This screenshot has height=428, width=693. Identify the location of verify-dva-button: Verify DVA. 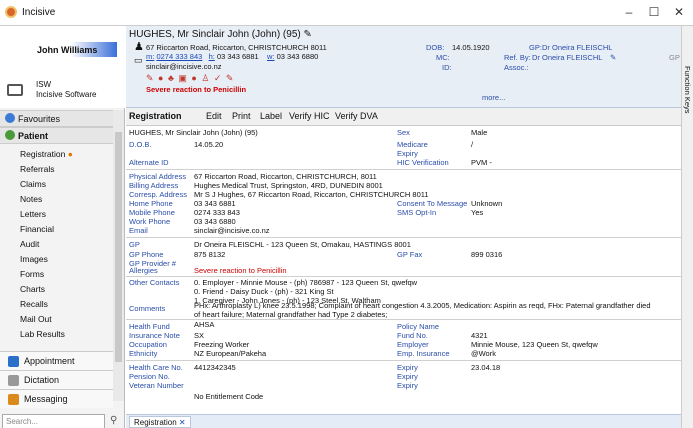
(356, 116).